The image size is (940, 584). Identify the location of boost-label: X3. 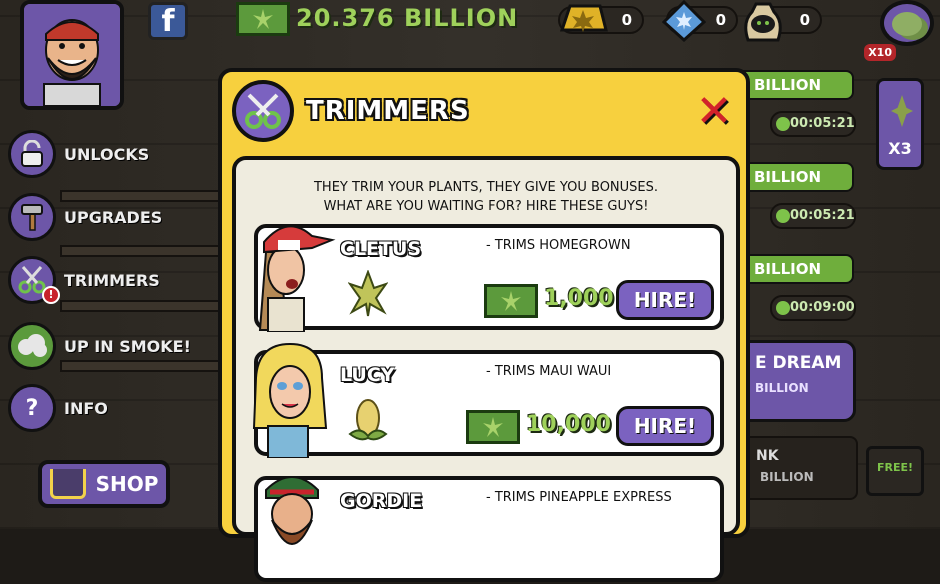
(900, 148).